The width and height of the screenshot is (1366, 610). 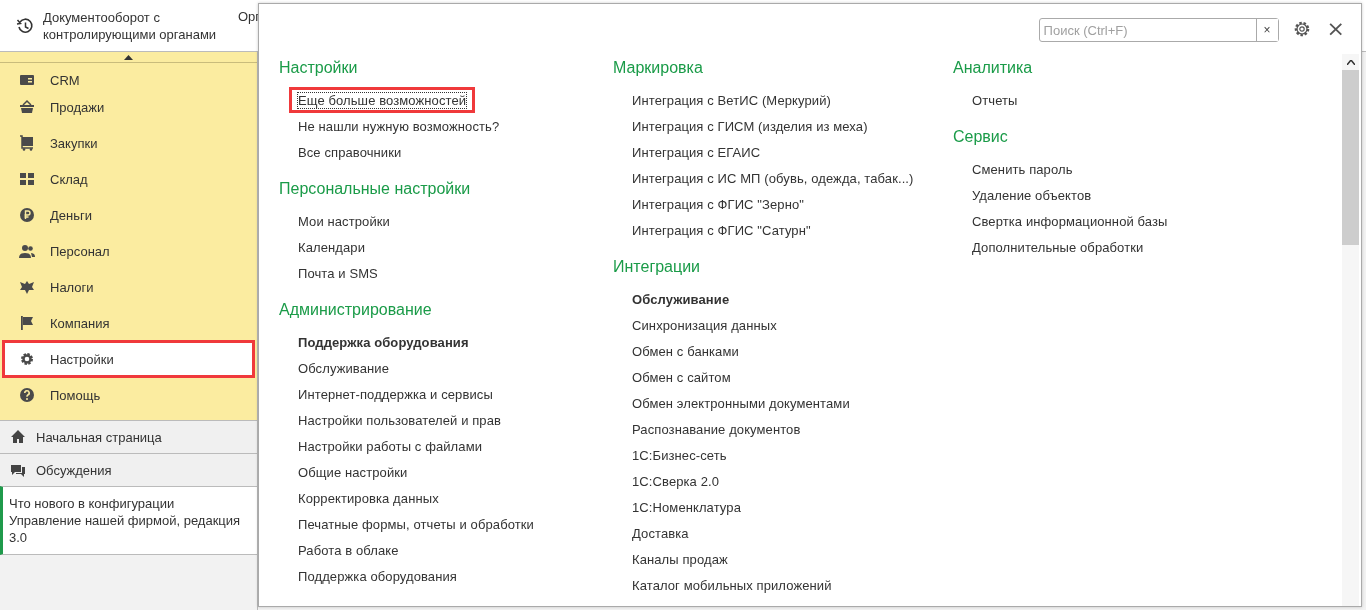 What do you see at coordinates (125, 520) in the screenshot?
I see `news-text: Что нового в конфигурации Управление нашей фирмой, редакция 3.0` at bounding box center [125, 520].